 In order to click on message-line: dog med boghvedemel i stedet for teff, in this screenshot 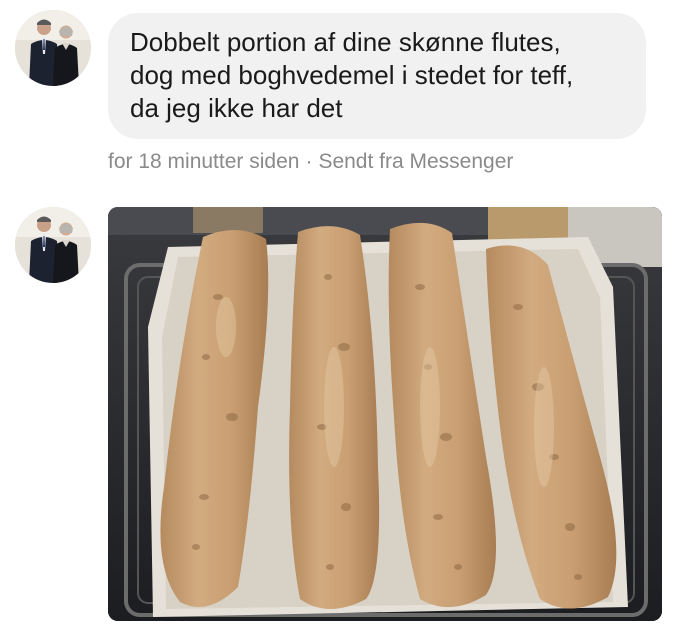, I will do `click(352, 75)`.